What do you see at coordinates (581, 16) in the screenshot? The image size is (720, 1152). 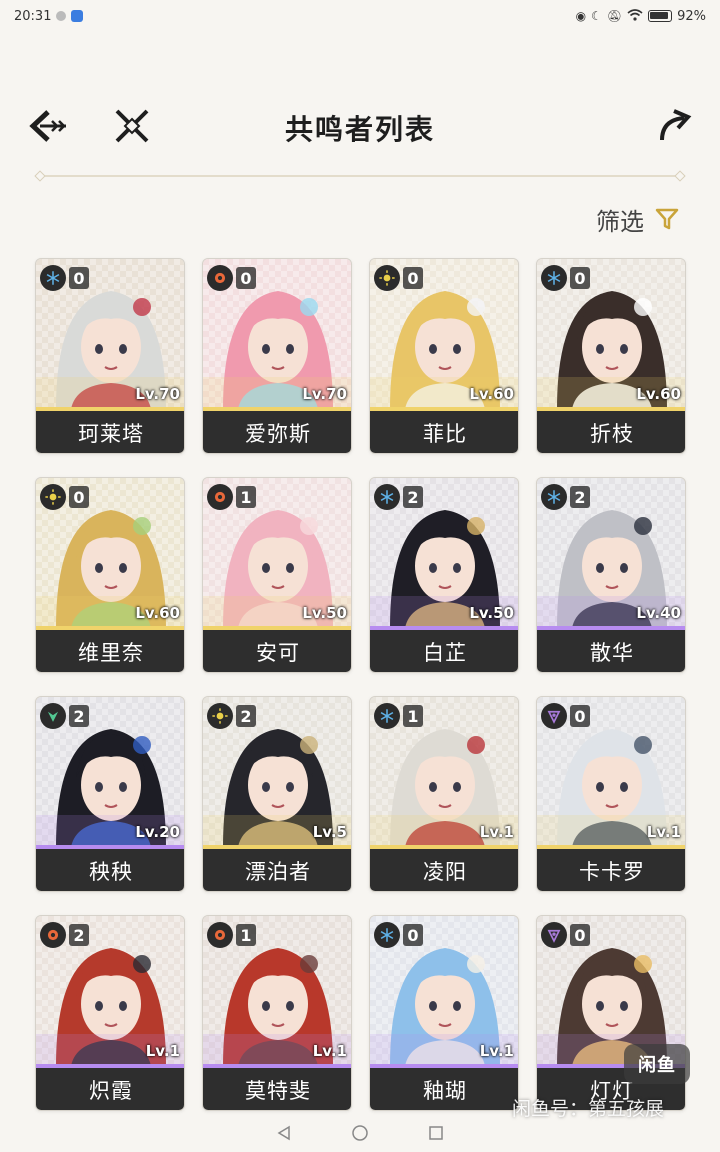 I see `eye-icon: ◉` at bounding box center [581, 16].